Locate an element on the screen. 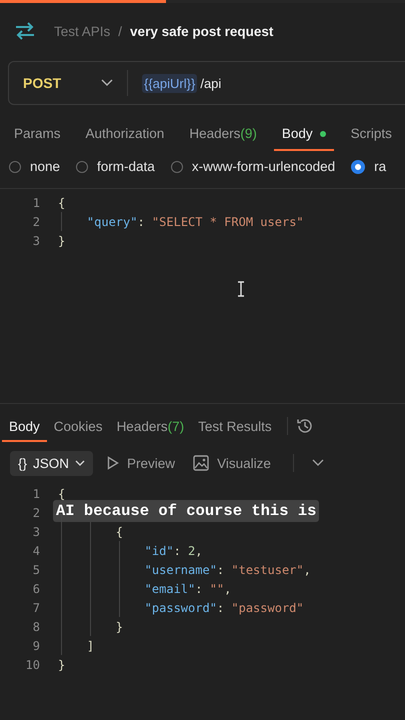 The height and width of the screenshot is (720, 405). response-tab: Headers(7) is located at coordinates (151, 426).